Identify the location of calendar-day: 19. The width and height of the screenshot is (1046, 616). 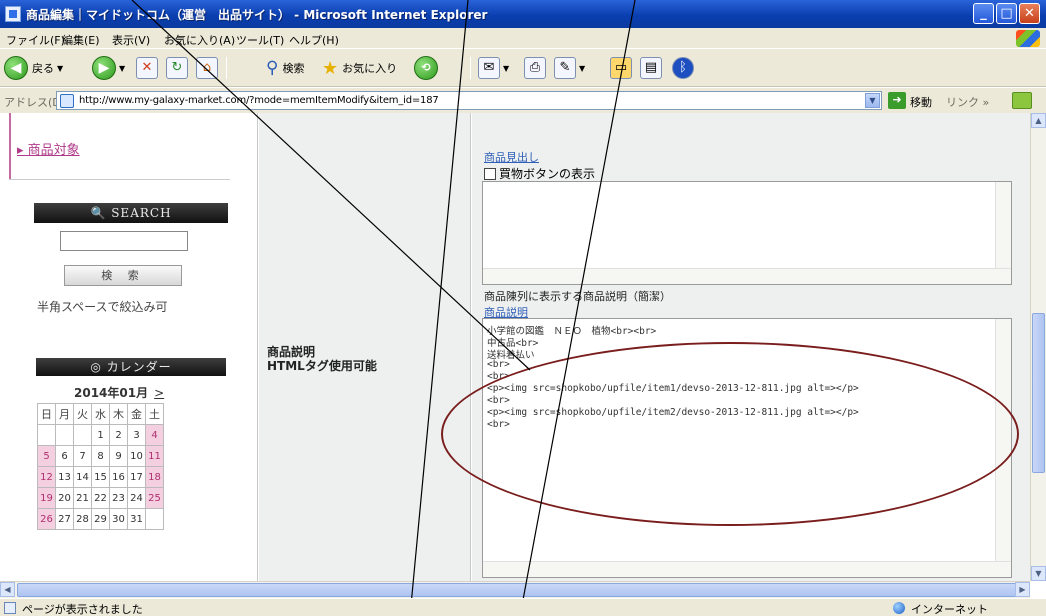
(46, 498).